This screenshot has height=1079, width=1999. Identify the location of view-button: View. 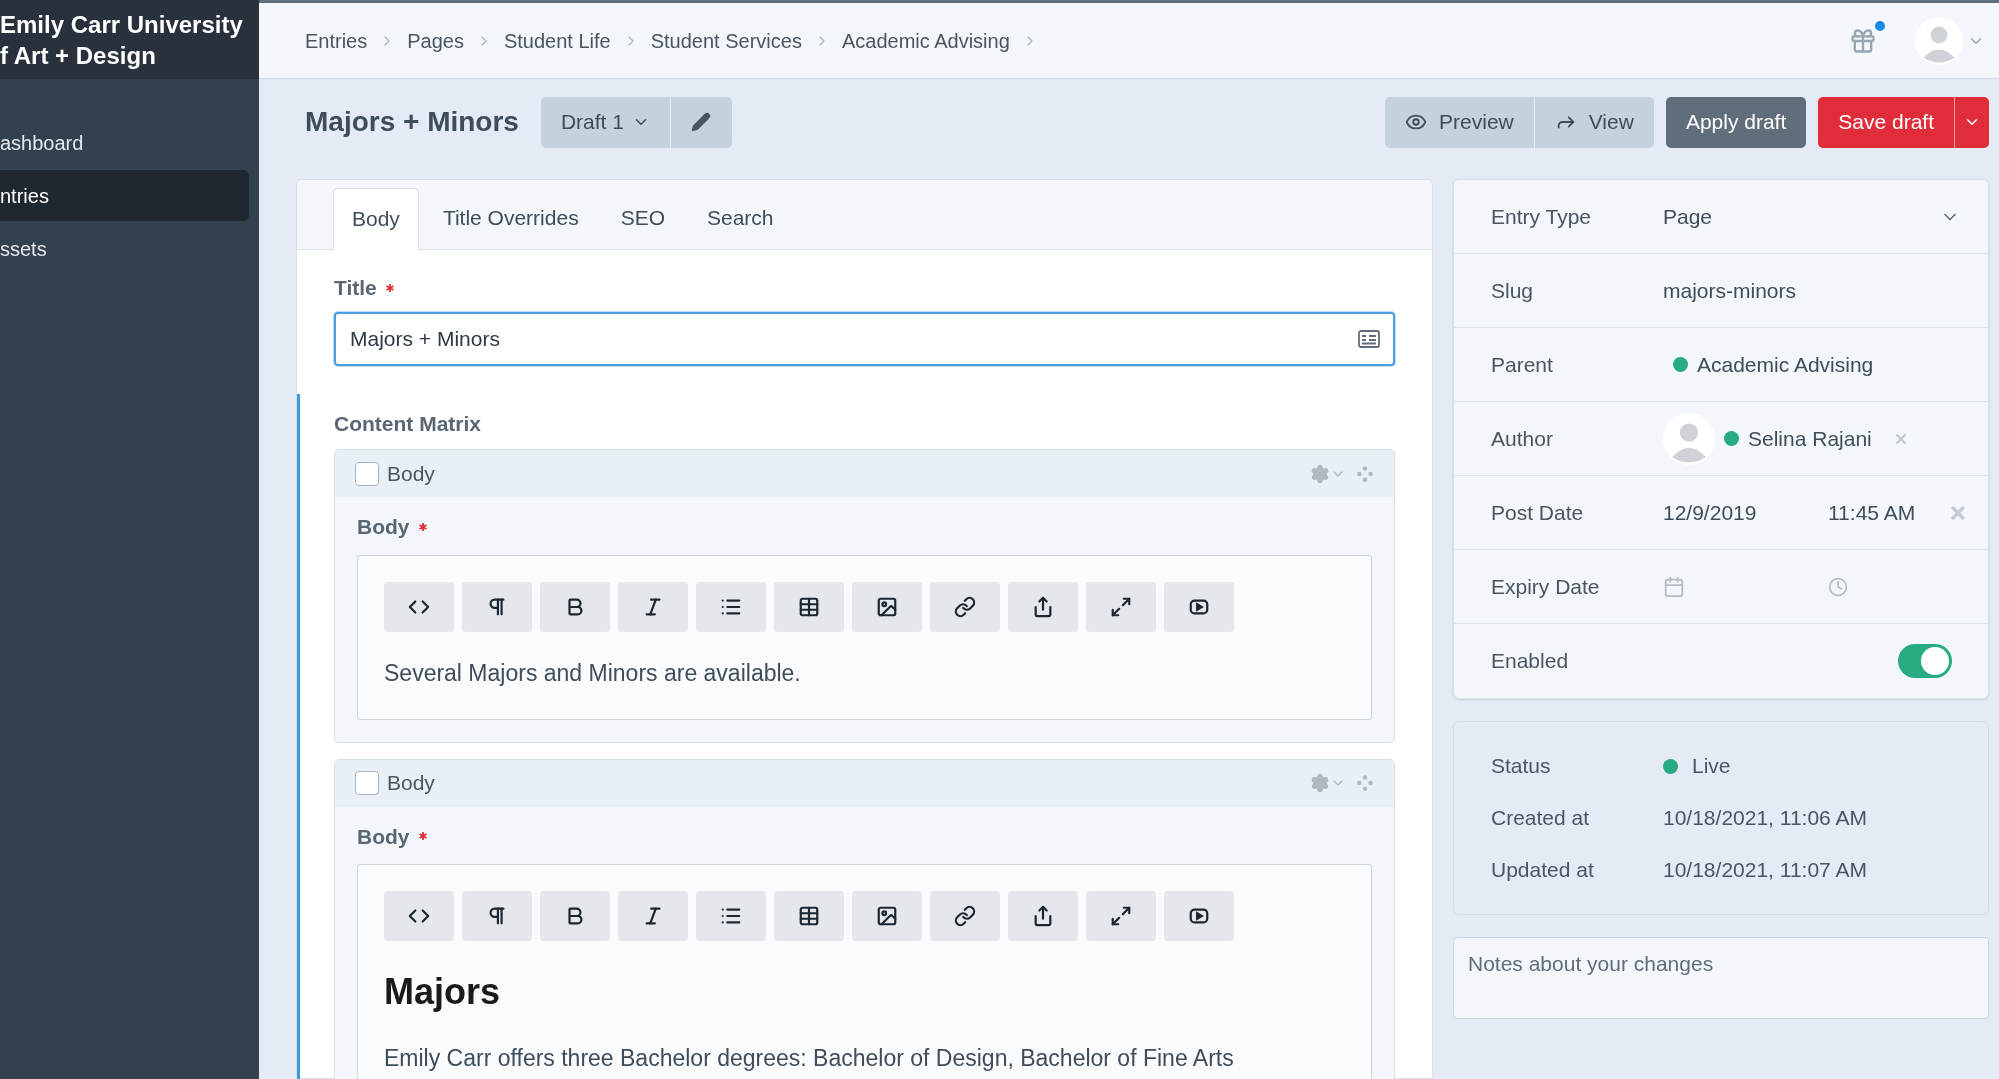
(1593, 122).